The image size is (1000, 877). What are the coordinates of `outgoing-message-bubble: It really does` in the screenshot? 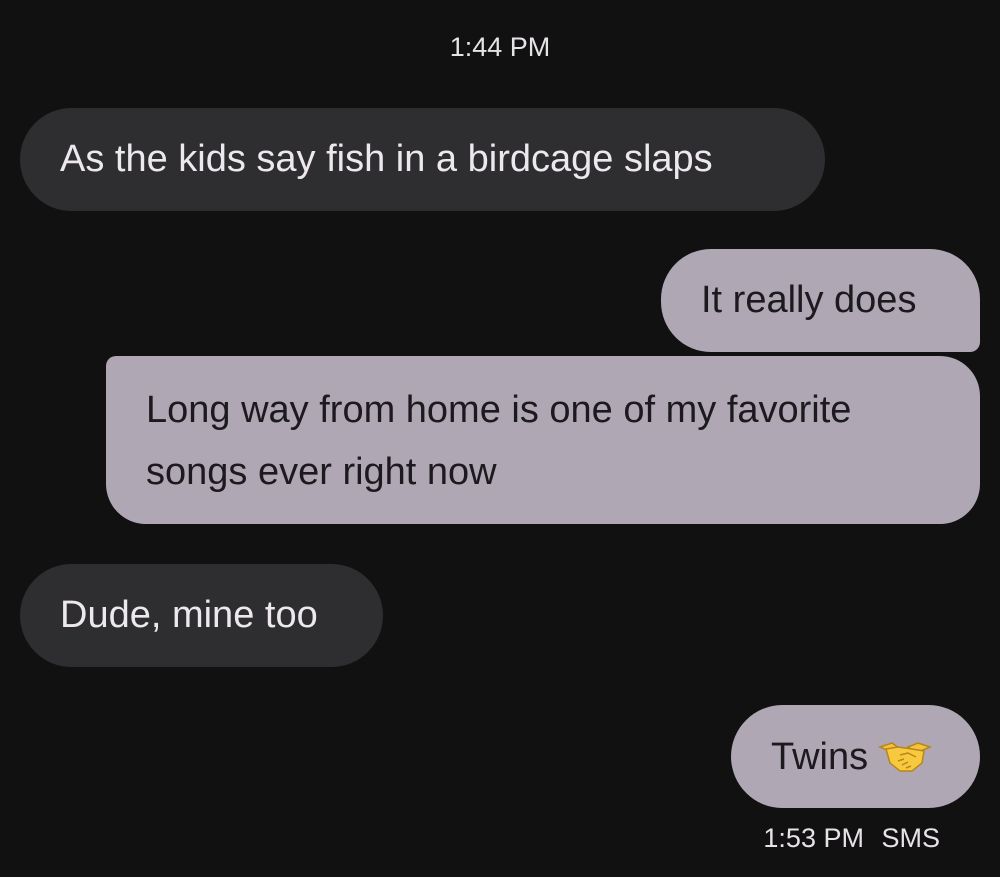 It's located at (820, 300).